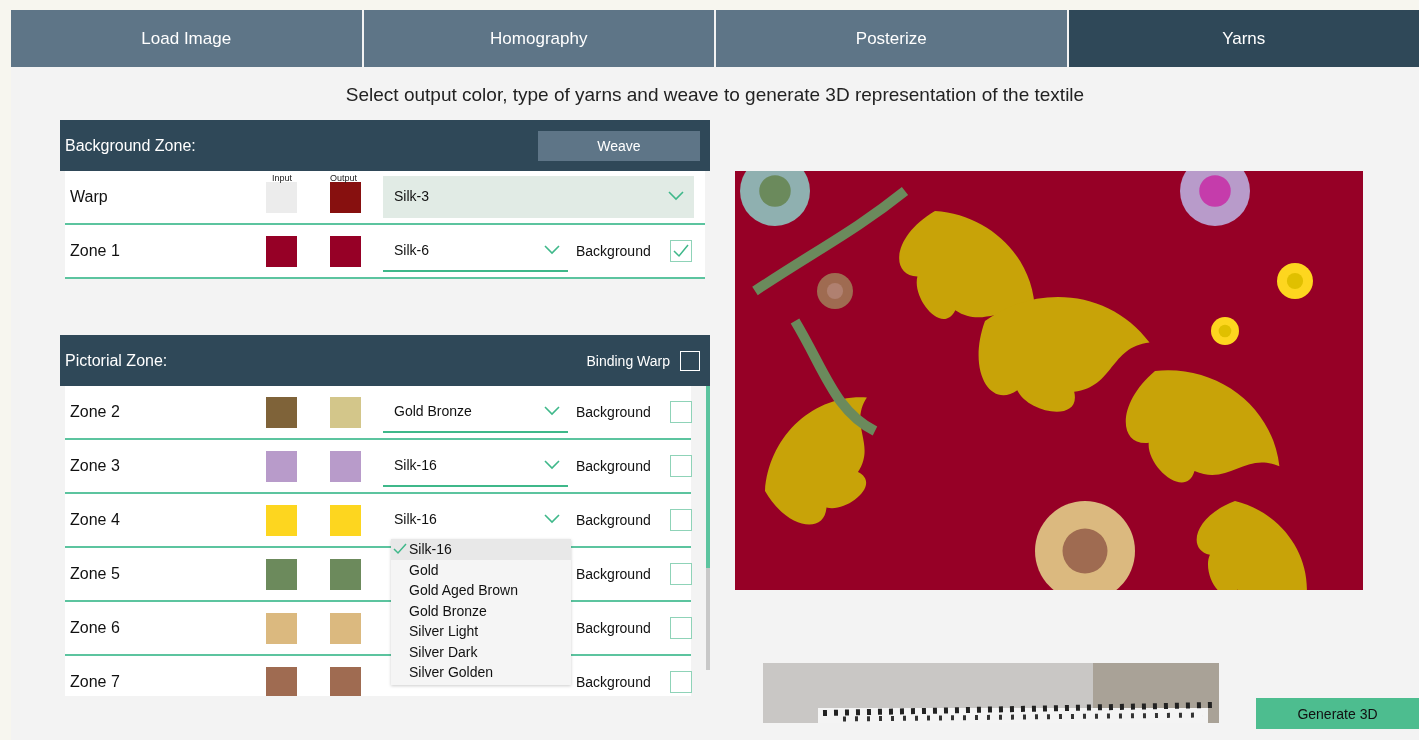 The width and height of the screenshot is (1419, 740). Describe the element at coordinates (481, 672) in the screenshot. I see `dropdown-option: Silver Golden` at that location.